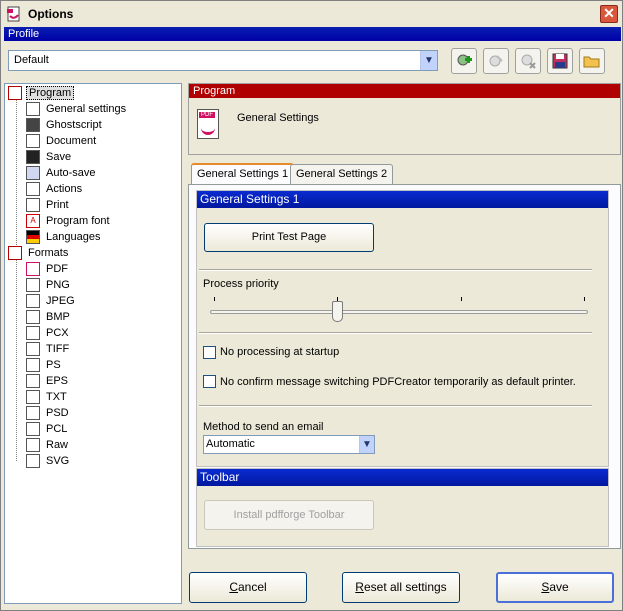 The height and width of the screenshot is (611, 623). What do you see at coordinates (58, 317) in the screenshot?
I see `tree-item-label: BMP` at bounding box center [58, 317].